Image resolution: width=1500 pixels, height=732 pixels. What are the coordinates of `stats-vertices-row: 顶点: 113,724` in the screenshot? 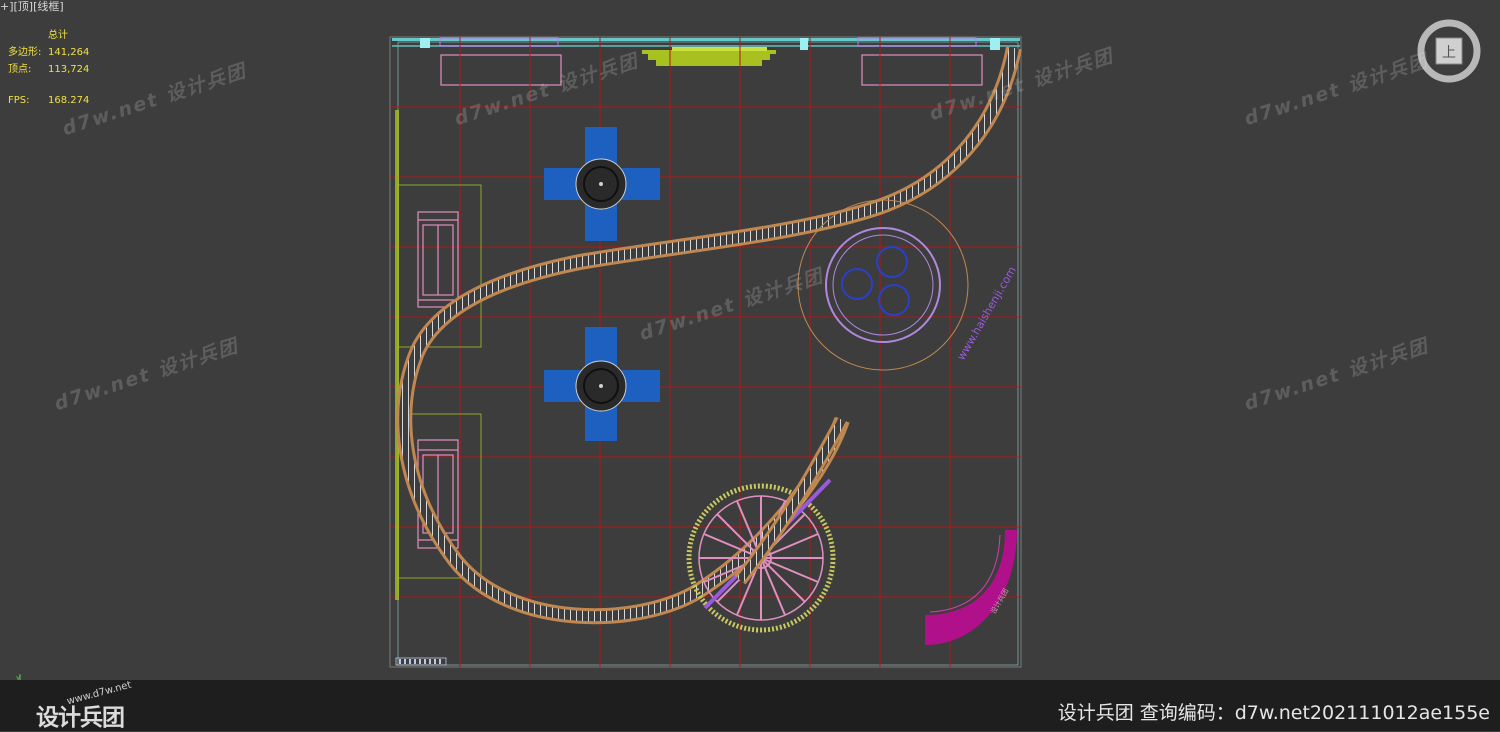 It's located at (48, 69).